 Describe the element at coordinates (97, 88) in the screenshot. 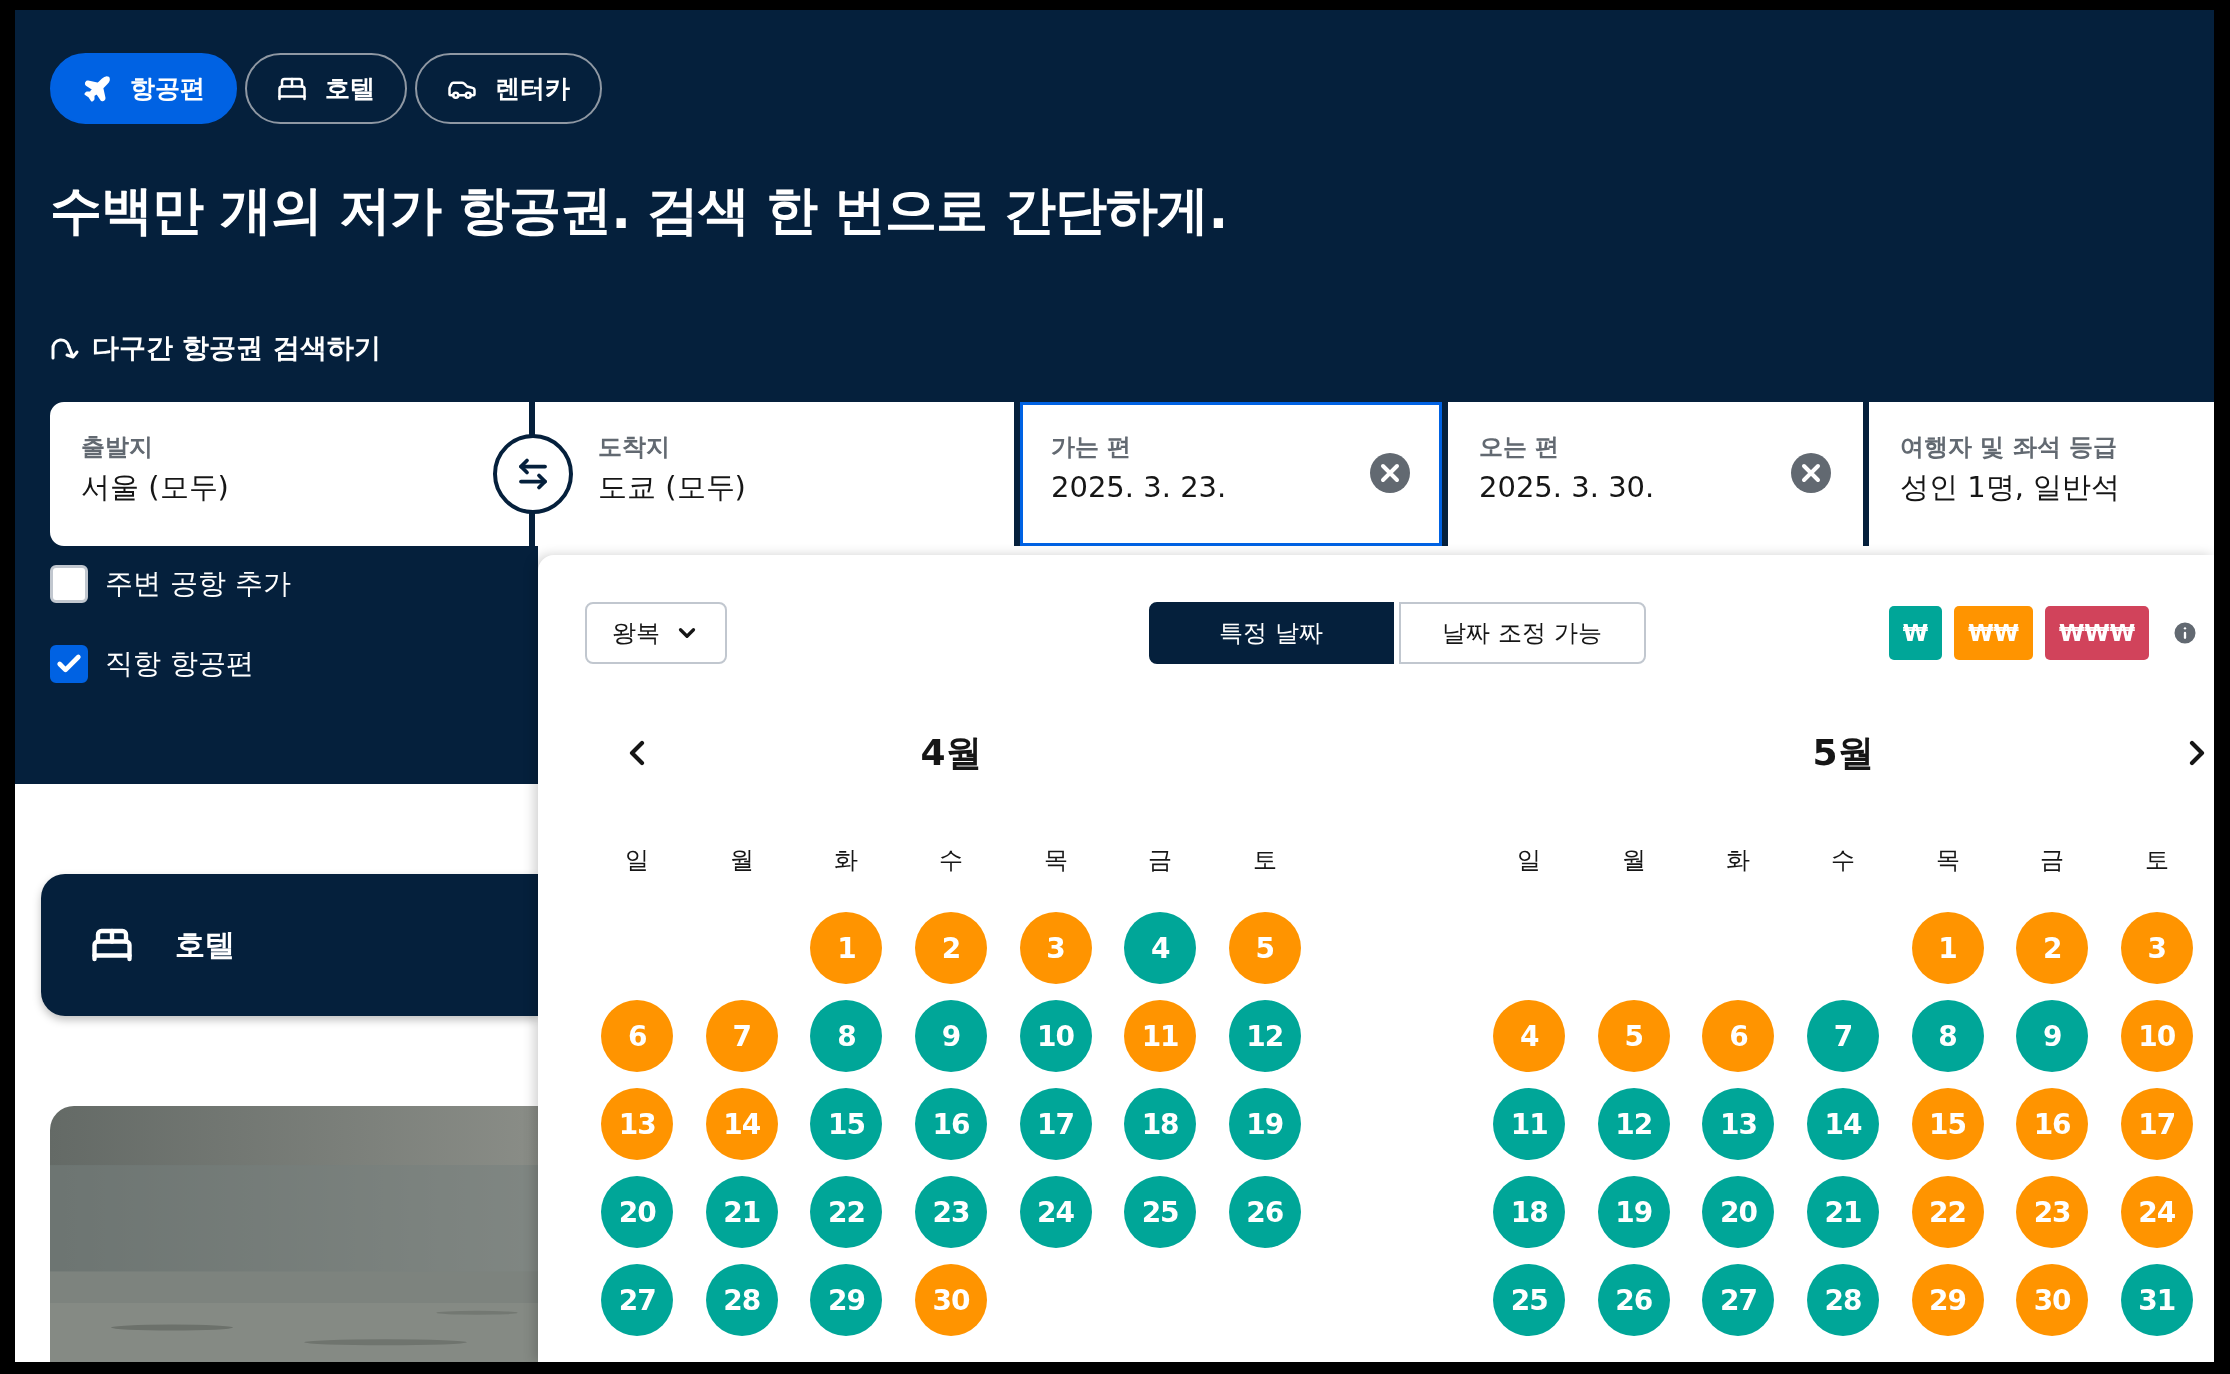

I see `plane-icon` at that location.